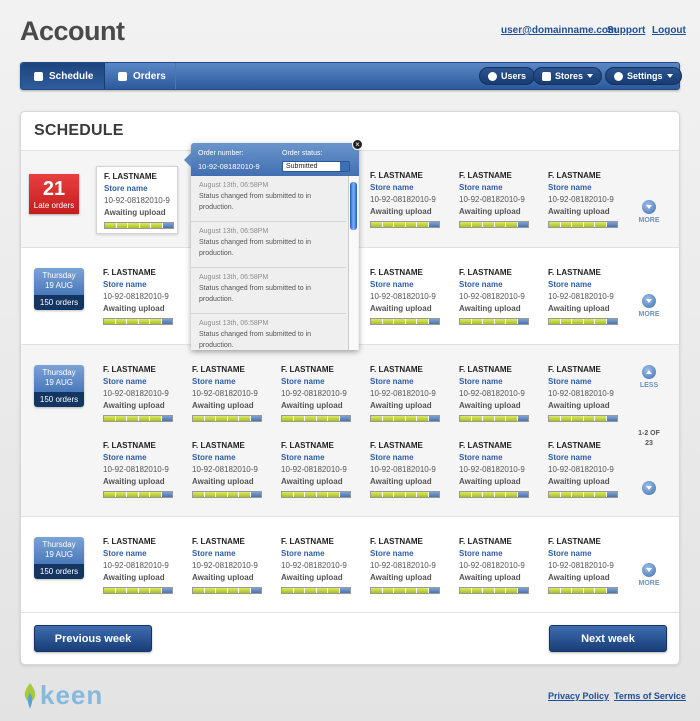 The image size is (700, 721). I want to click on logout-link: Logout, so click(669, 30).